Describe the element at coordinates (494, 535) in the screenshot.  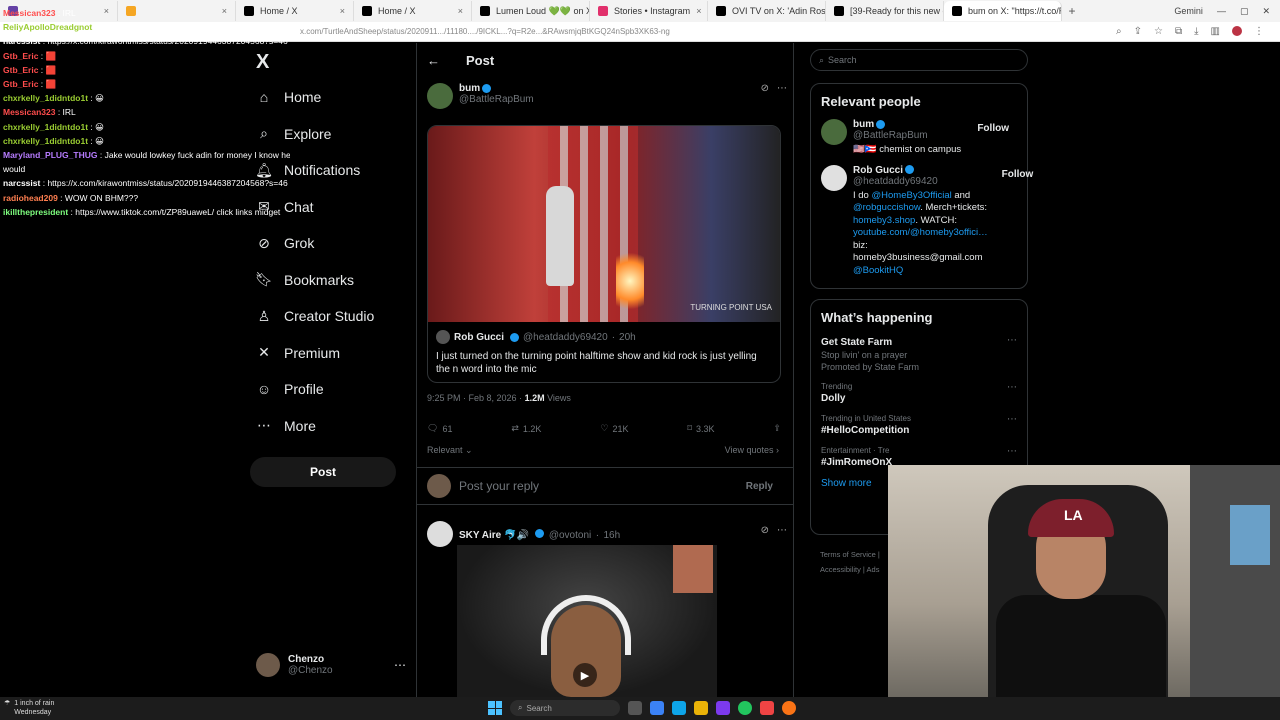
I see `reply-author-name: SKY Aire 🐬🔊` at that location.